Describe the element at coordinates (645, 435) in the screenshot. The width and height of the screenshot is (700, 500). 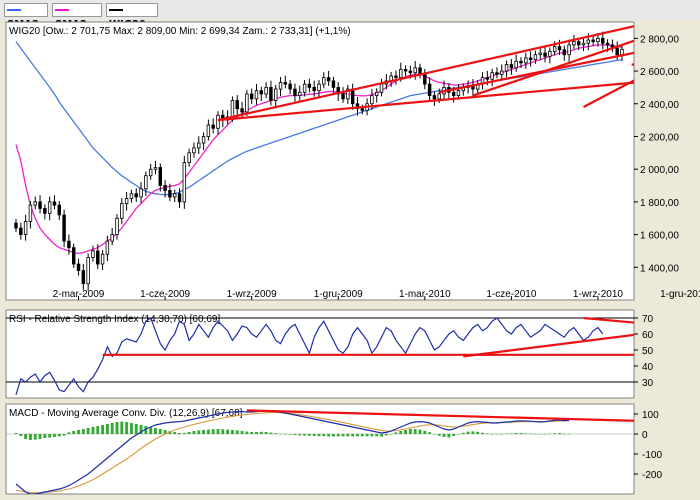
I see `y-tick-label: 0` at that location.